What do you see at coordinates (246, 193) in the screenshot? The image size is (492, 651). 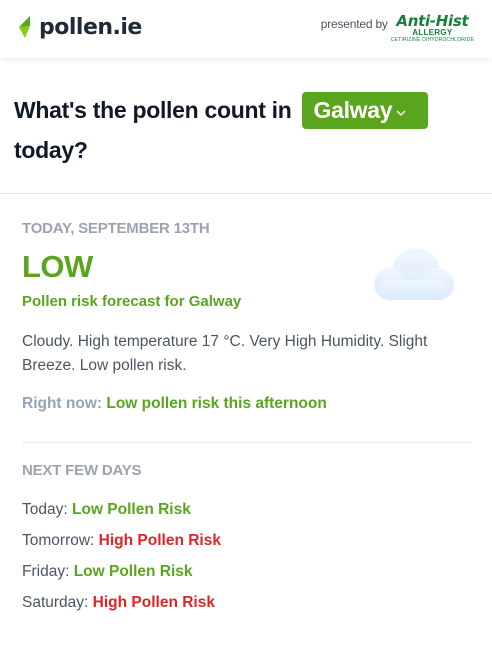 I see `section-divider` at bounding box center [246, 193].